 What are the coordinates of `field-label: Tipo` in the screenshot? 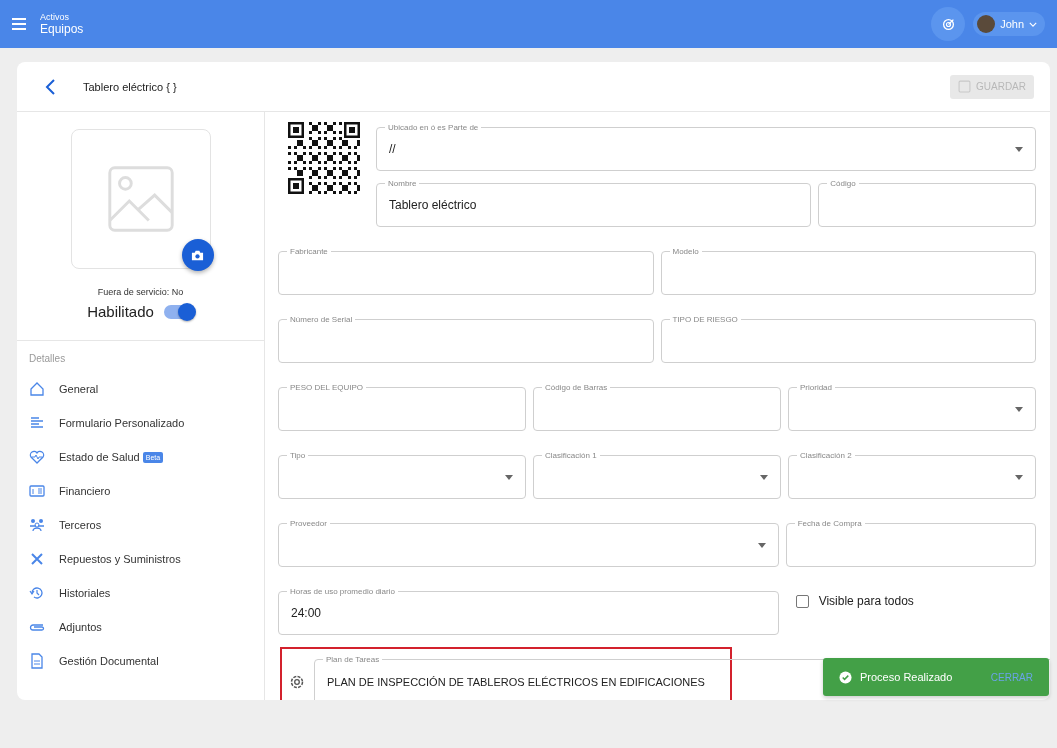 It's located at (298, 455).